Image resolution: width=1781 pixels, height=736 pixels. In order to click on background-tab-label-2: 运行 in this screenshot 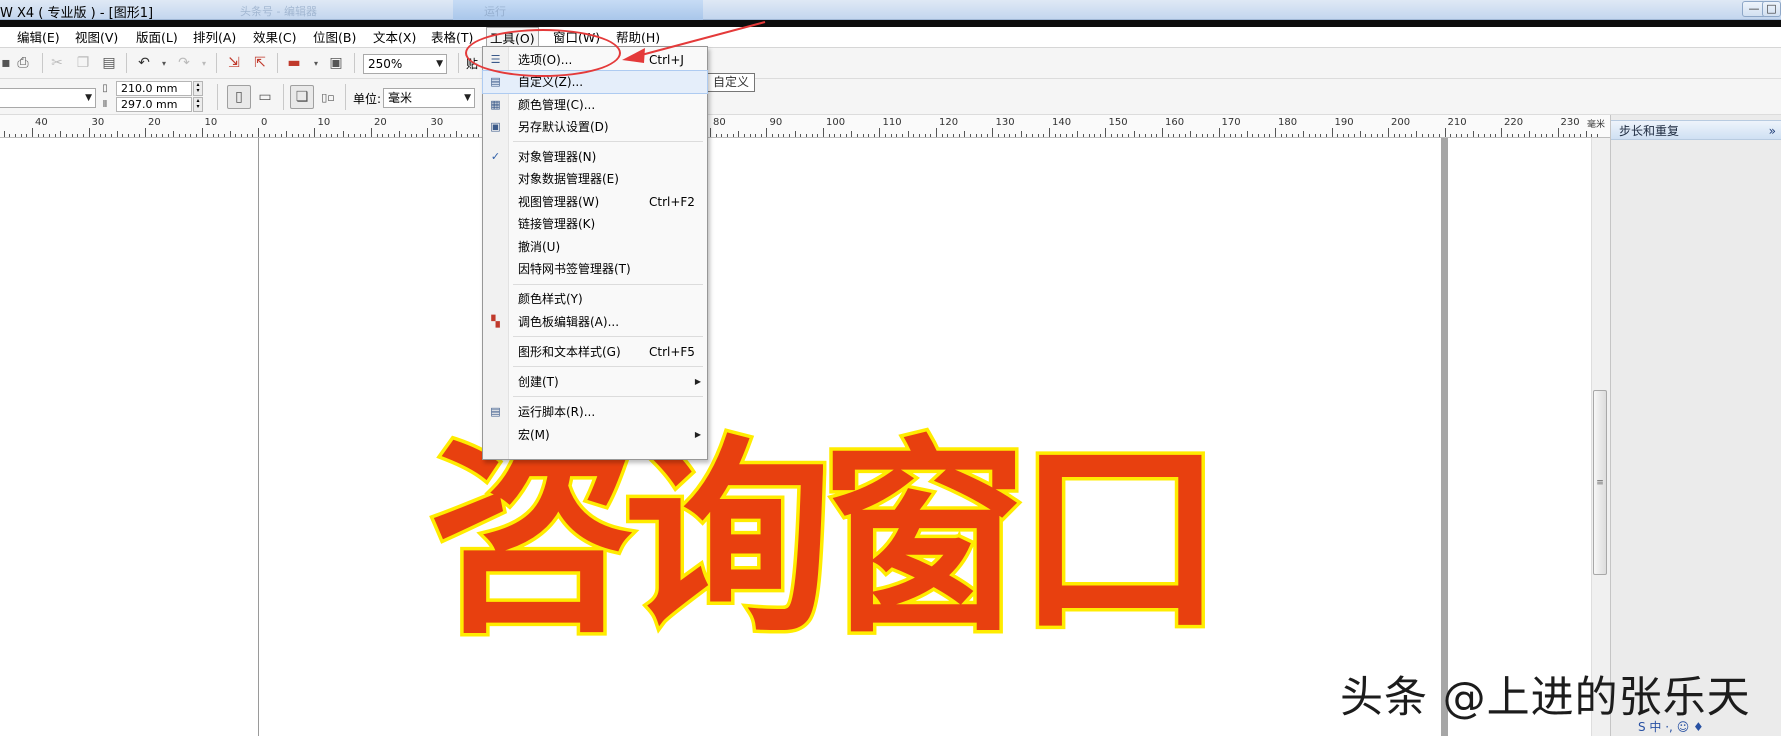, I will do `click(495, 11)`.